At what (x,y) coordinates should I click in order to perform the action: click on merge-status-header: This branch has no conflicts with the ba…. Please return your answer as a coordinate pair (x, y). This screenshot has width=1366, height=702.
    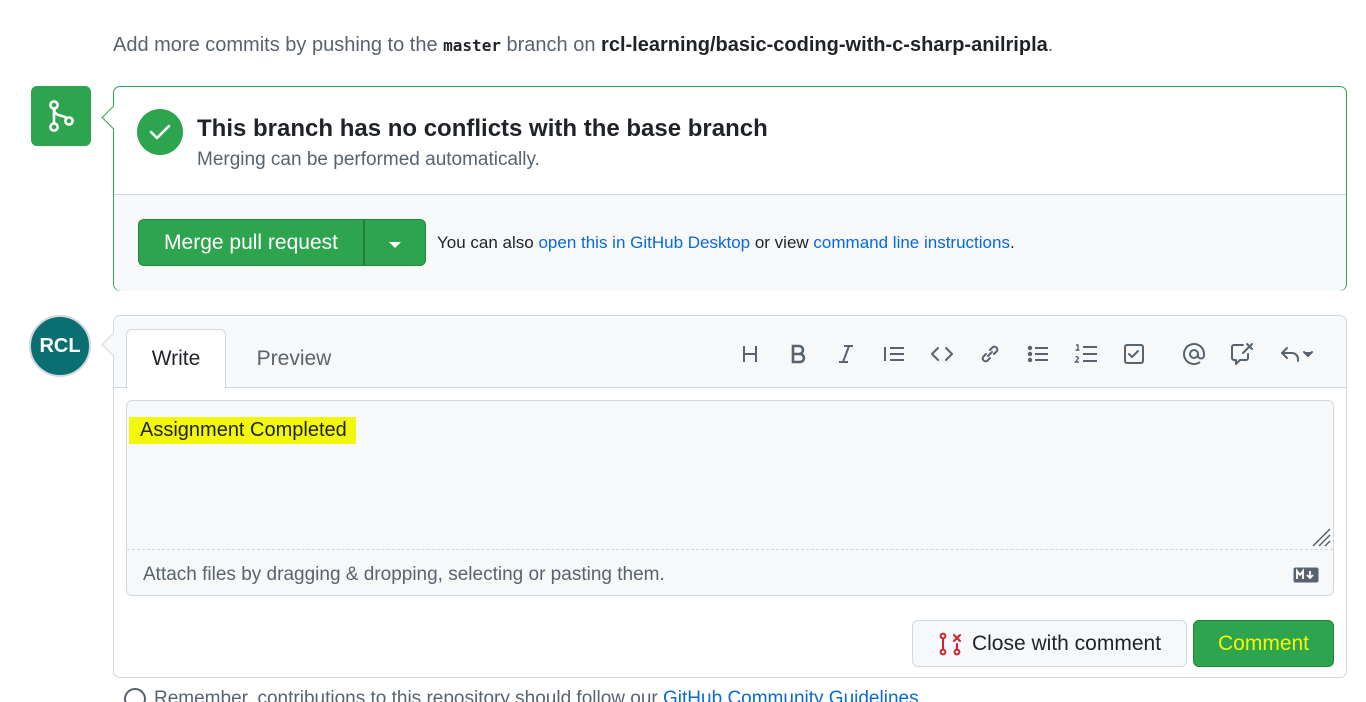
    Looking at the image, I should click on (730, 141).